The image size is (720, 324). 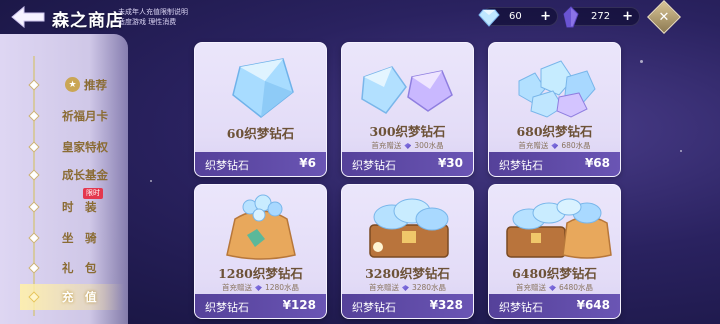 I want to click on sidebar-item-label: 充 值, so click(x=79, y=297).